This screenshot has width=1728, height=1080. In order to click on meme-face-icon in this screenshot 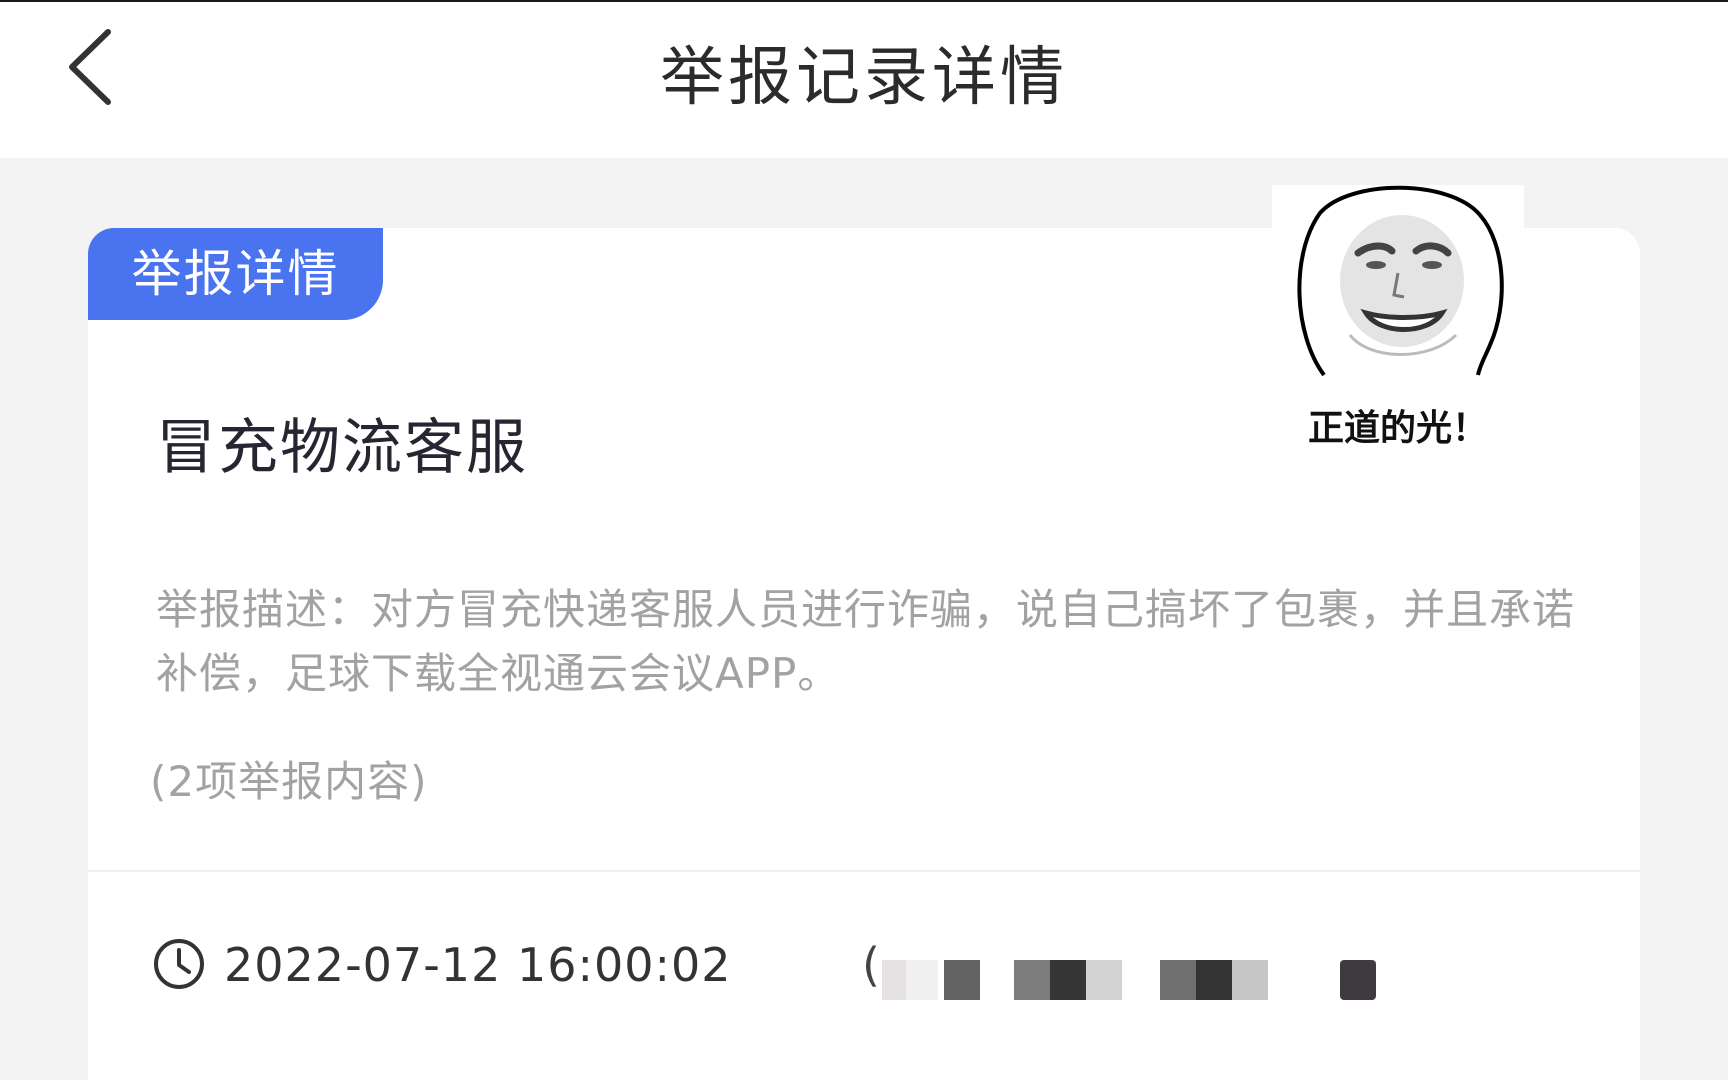, I will do `click(1400, 281)`.